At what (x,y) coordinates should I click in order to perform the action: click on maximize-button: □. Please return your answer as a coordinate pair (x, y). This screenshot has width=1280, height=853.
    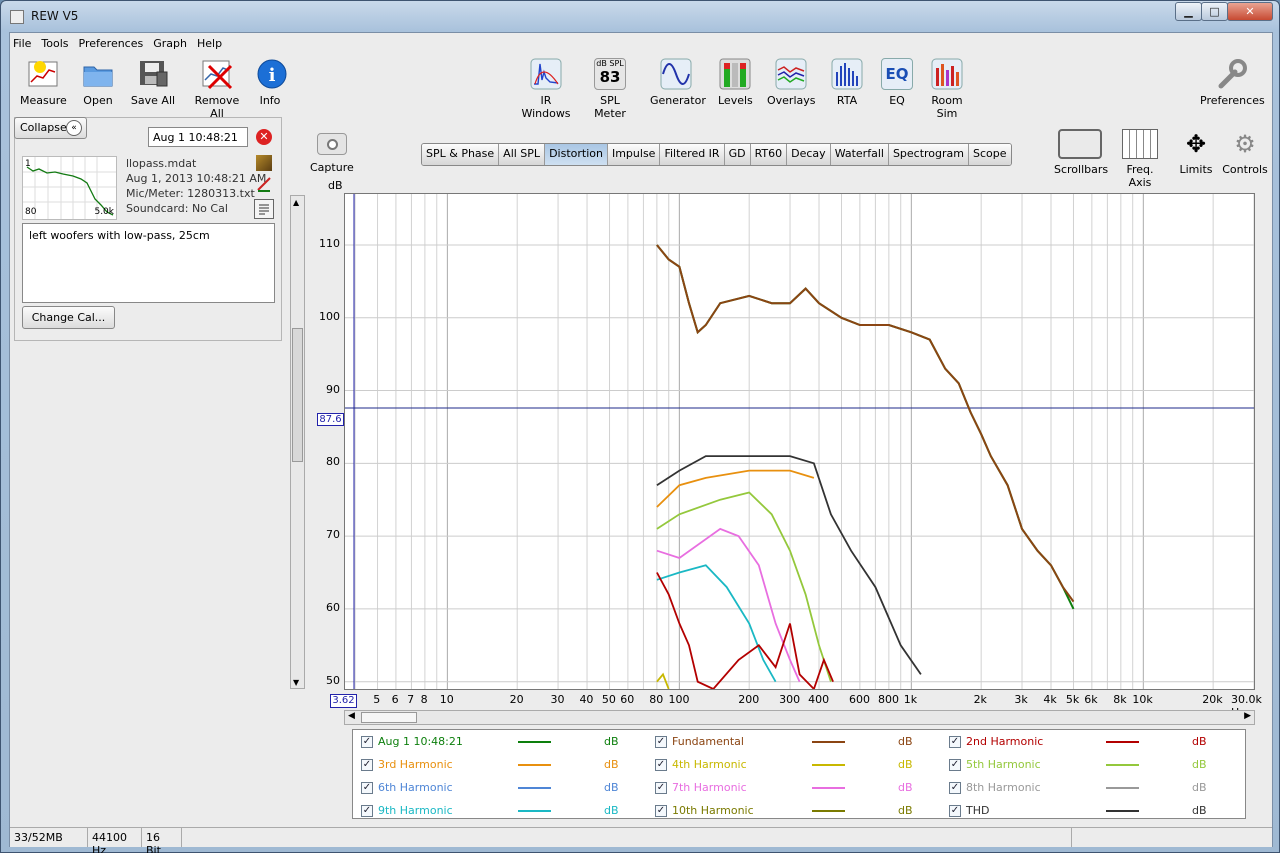
    Looking at the image, I should click on (1214, 11).